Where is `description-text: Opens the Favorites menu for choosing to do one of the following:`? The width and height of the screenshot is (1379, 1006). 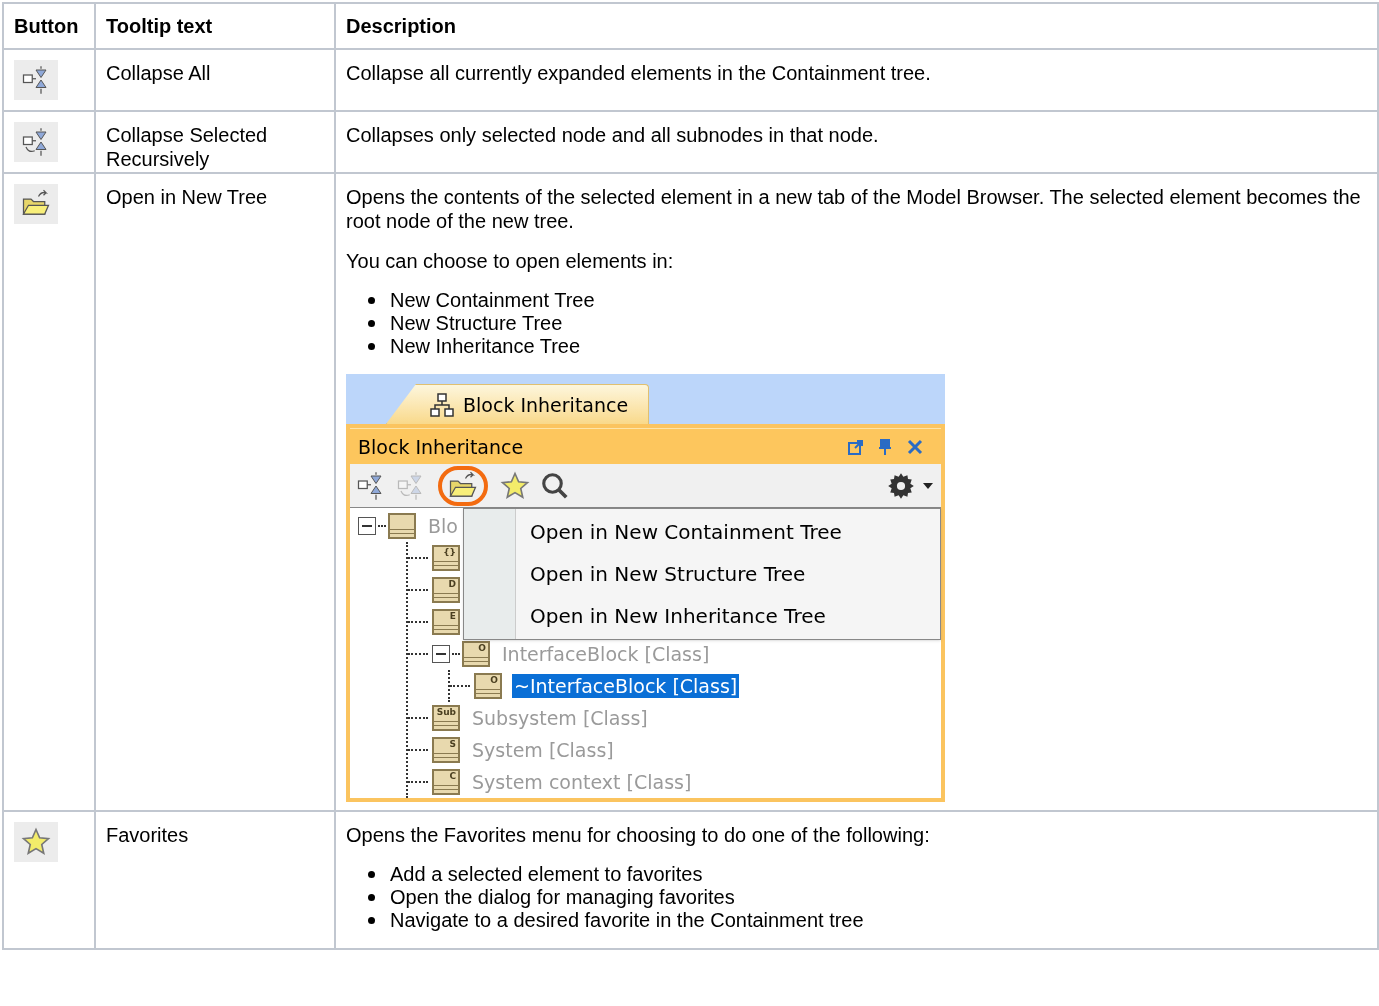 description-text: Opens the Favorites menu for choosing to do one of the following: is located at coordinates (638, 835).